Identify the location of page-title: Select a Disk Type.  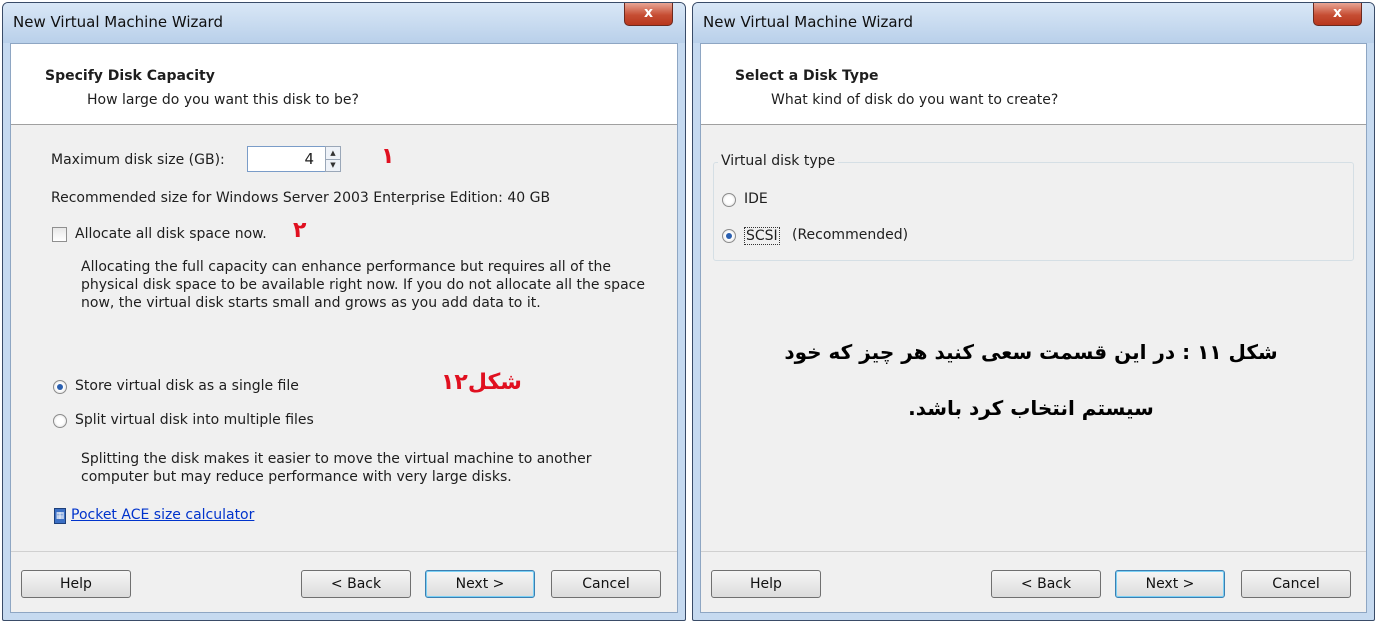
(807, 76).